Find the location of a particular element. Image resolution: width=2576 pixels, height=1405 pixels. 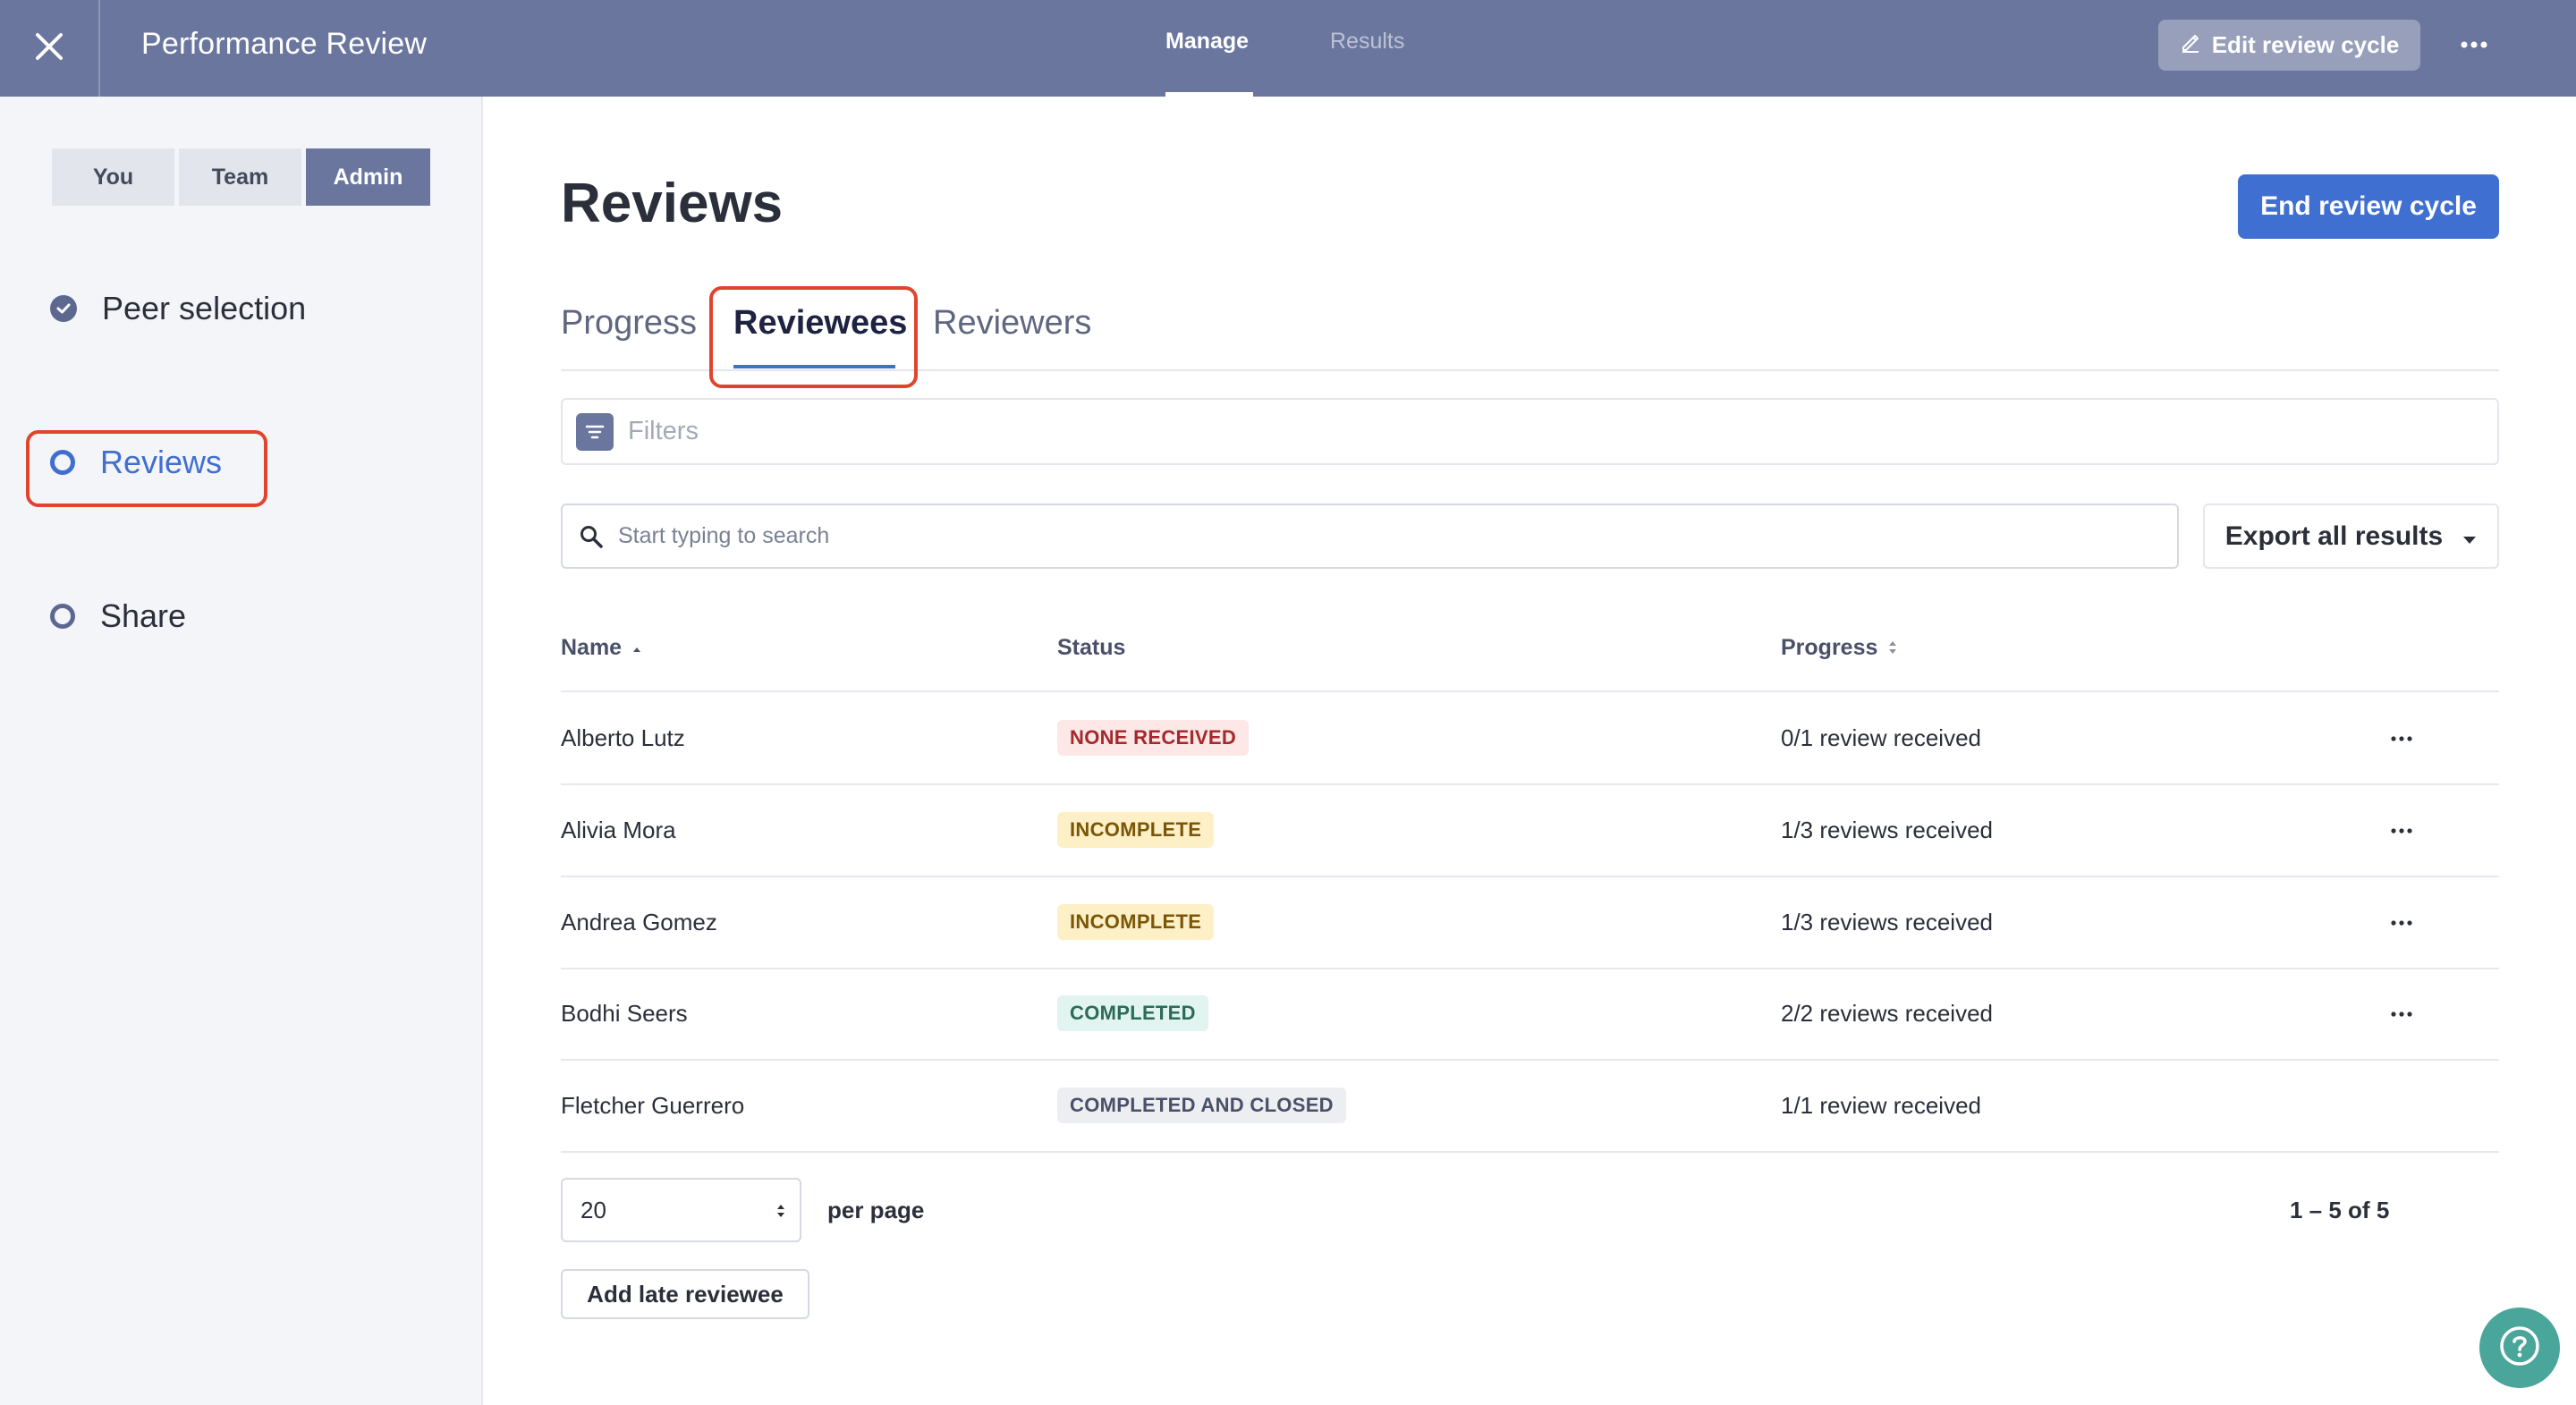

sort-icon is located at coordinates (1892, 648).